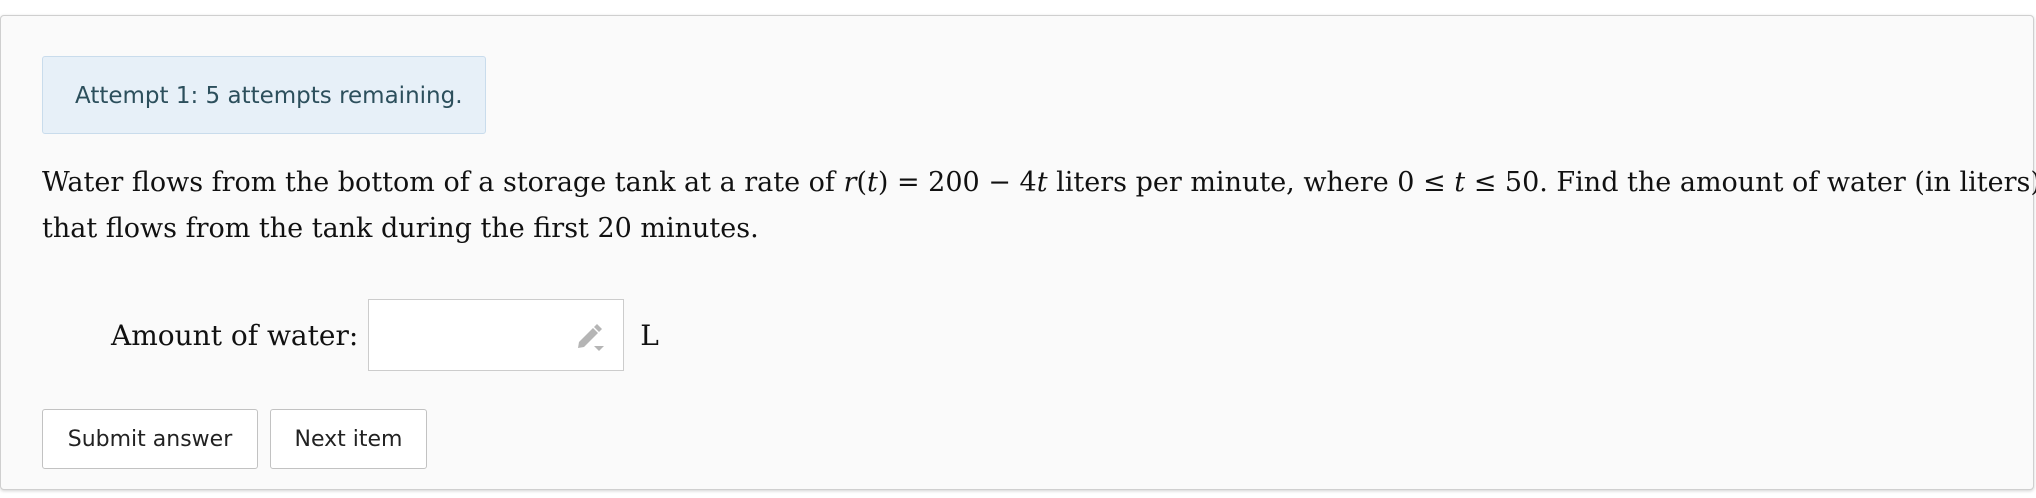 The width and height of the screenshot is (2036, 498). Describe the element at coordinates (269, 96) in the screenshot. I see `attempts-text: Attempt 1: 5 attempts remaining.` at that location.